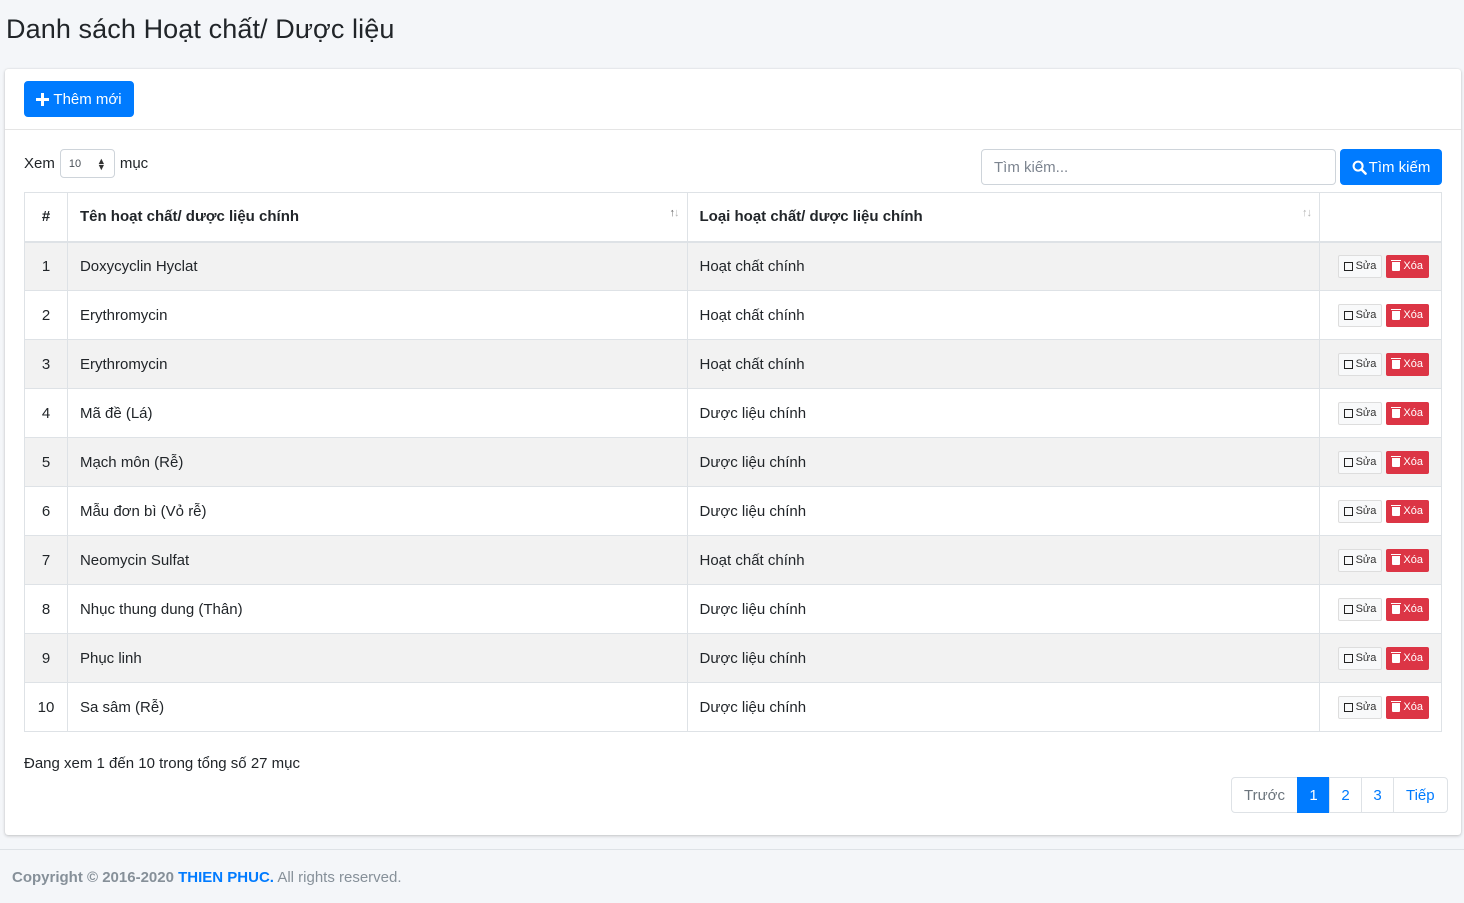 This screenshot has width=1464, height=903. What do you see at coordinates (377, 413) in the screenshot?
I see `row-name: Mã đề (Lá)` at bounding box center [377, 413].